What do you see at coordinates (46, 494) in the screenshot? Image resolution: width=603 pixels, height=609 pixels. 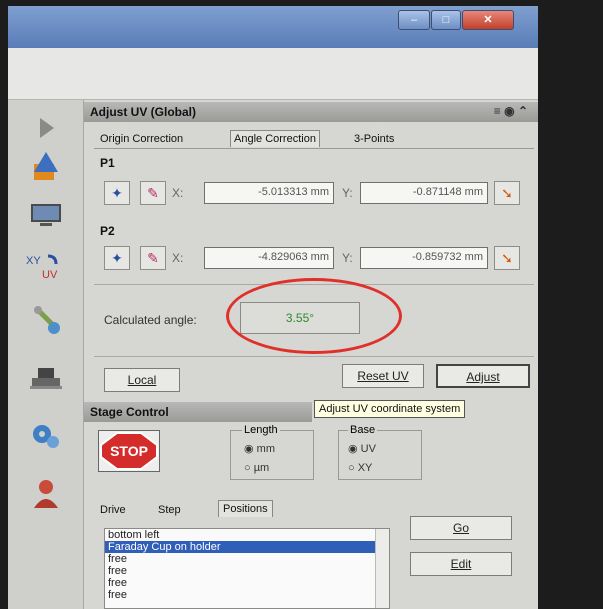 I see `user-icon` at bounding box center [46, 494].